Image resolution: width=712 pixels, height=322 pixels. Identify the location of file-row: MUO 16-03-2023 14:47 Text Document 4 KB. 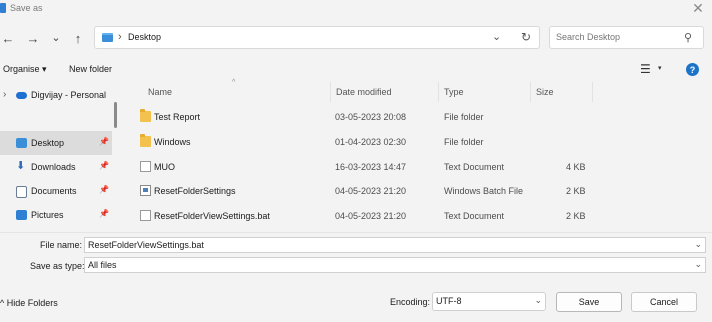
(369, 167).